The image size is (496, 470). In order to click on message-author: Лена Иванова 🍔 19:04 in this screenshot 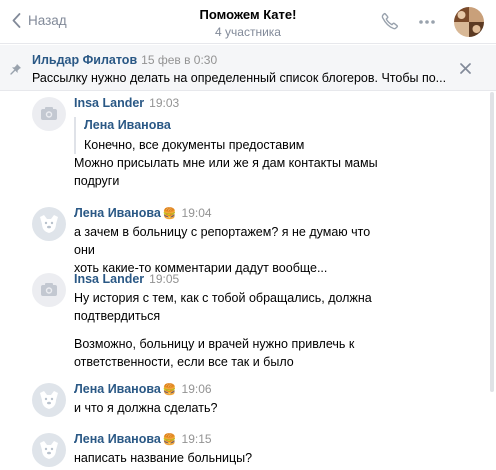, I will do `click(143, 213)`.